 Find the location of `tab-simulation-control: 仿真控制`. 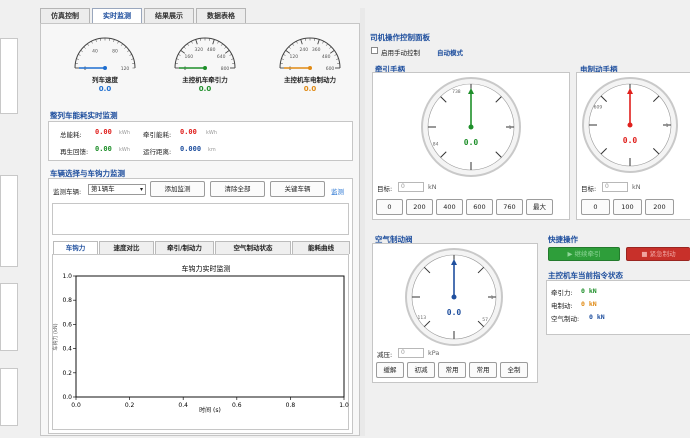

tab-simulation-control: 仿真控制 is located at coordinates (65, 15).